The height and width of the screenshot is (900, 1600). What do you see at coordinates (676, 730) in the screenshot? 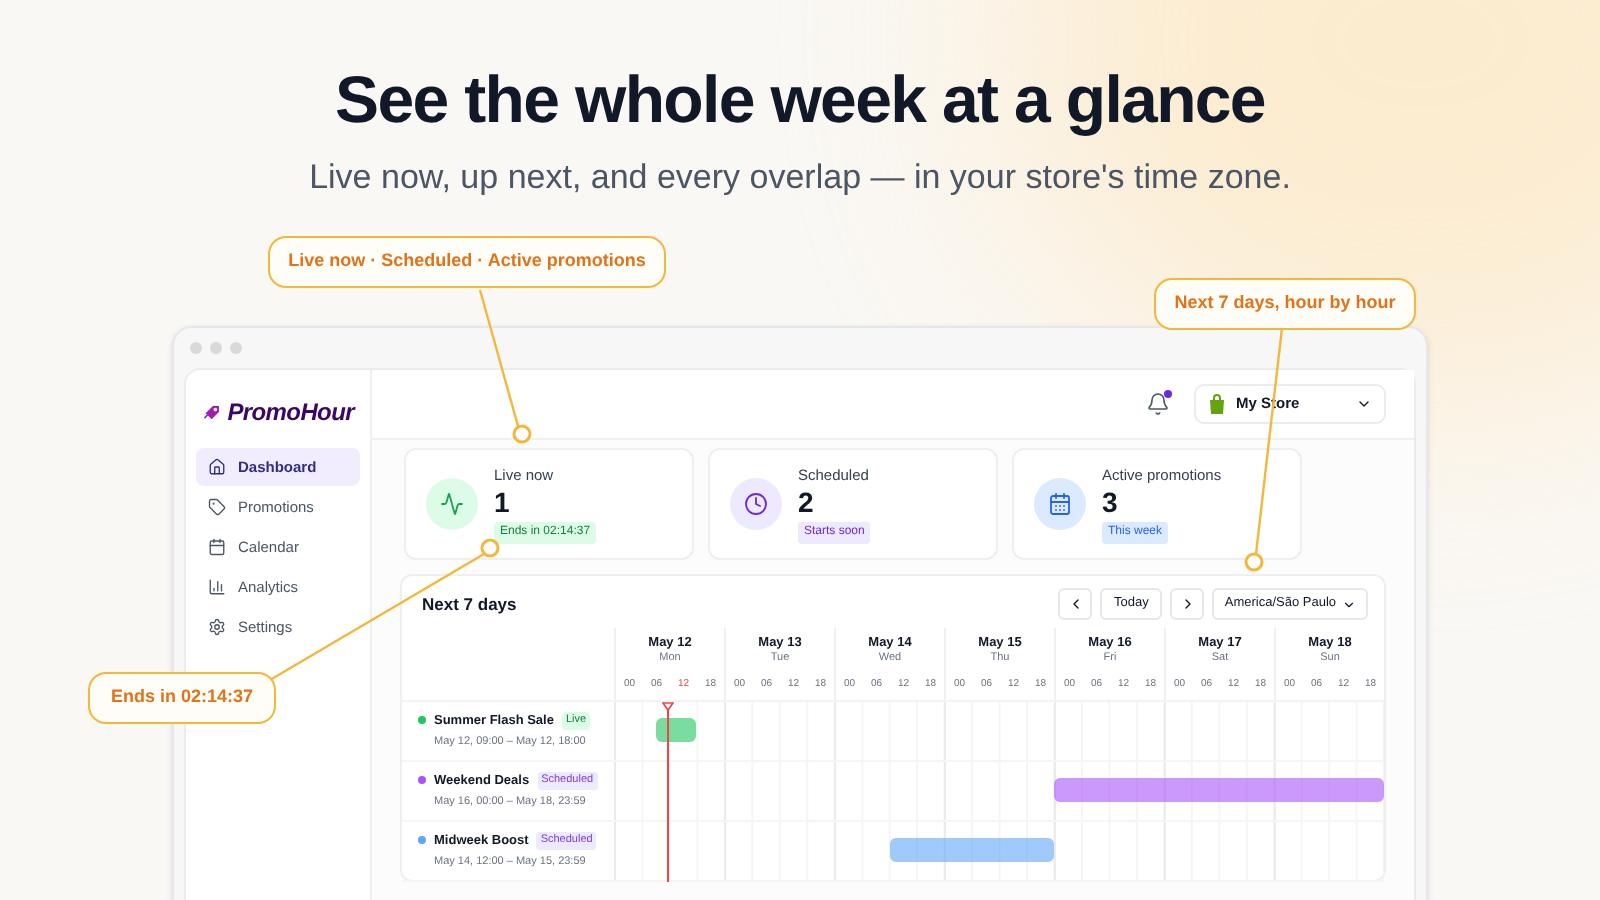
I see `promotion-bar` at bounding box center [676, 730].